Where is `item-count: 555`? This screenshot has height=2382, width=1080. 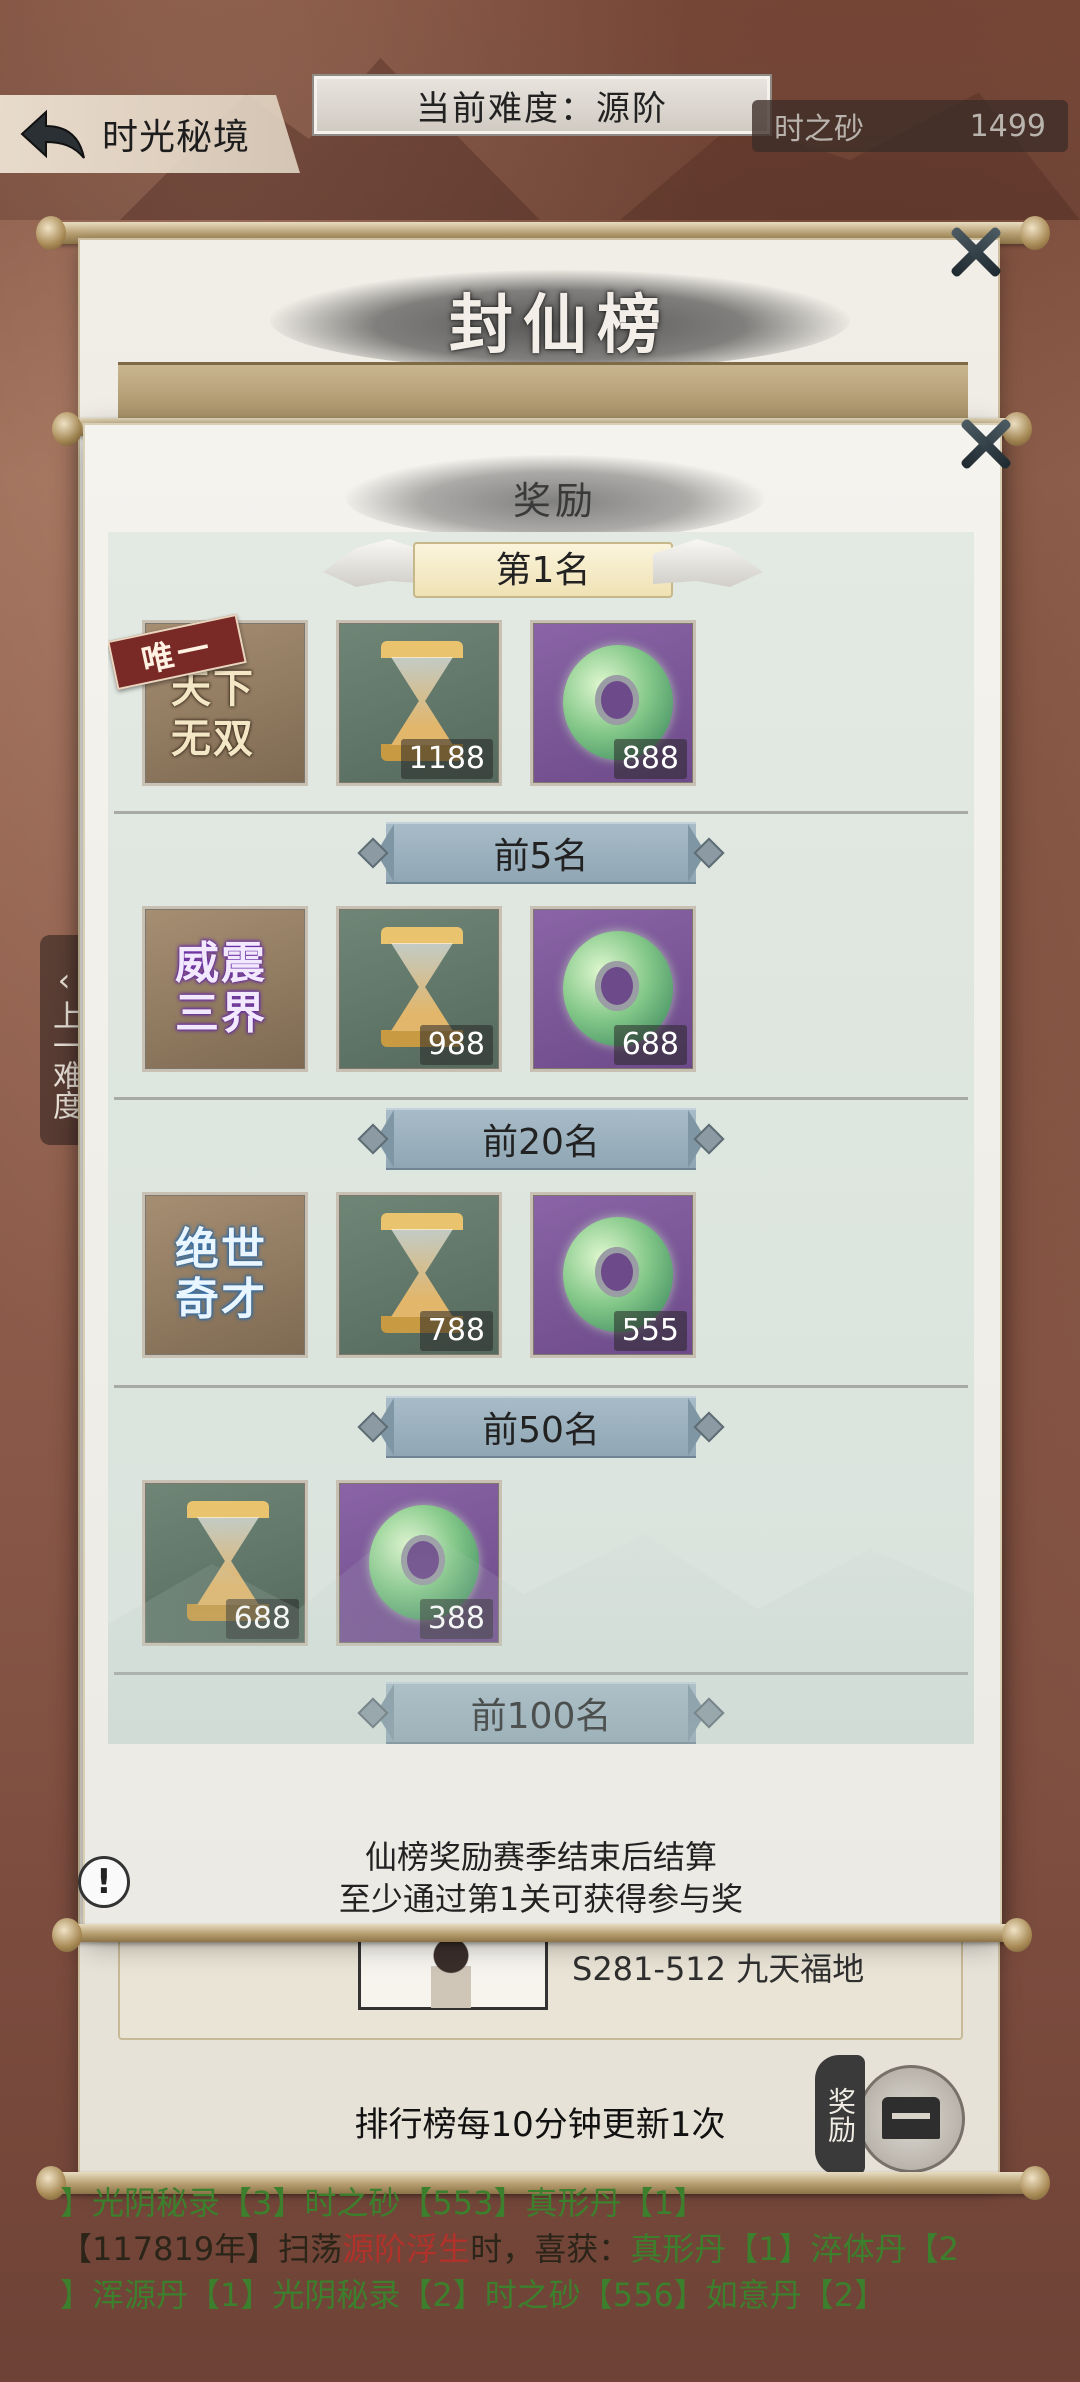
item-count: 555 is located at coordinates (650, 1331).